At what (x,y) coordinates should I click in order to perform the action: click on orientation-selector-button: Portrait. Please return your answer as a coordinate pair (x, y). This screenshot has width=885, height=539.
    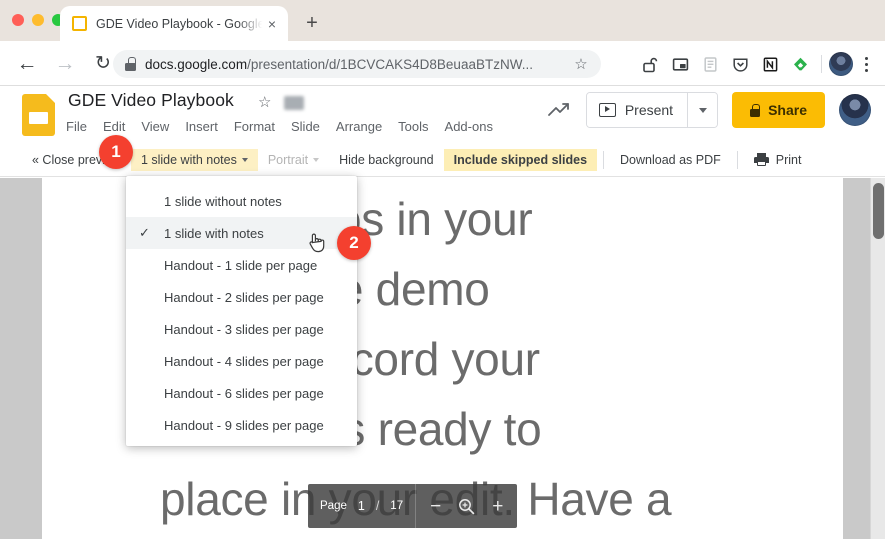
    Looking at the image, I should click on (293, 160).